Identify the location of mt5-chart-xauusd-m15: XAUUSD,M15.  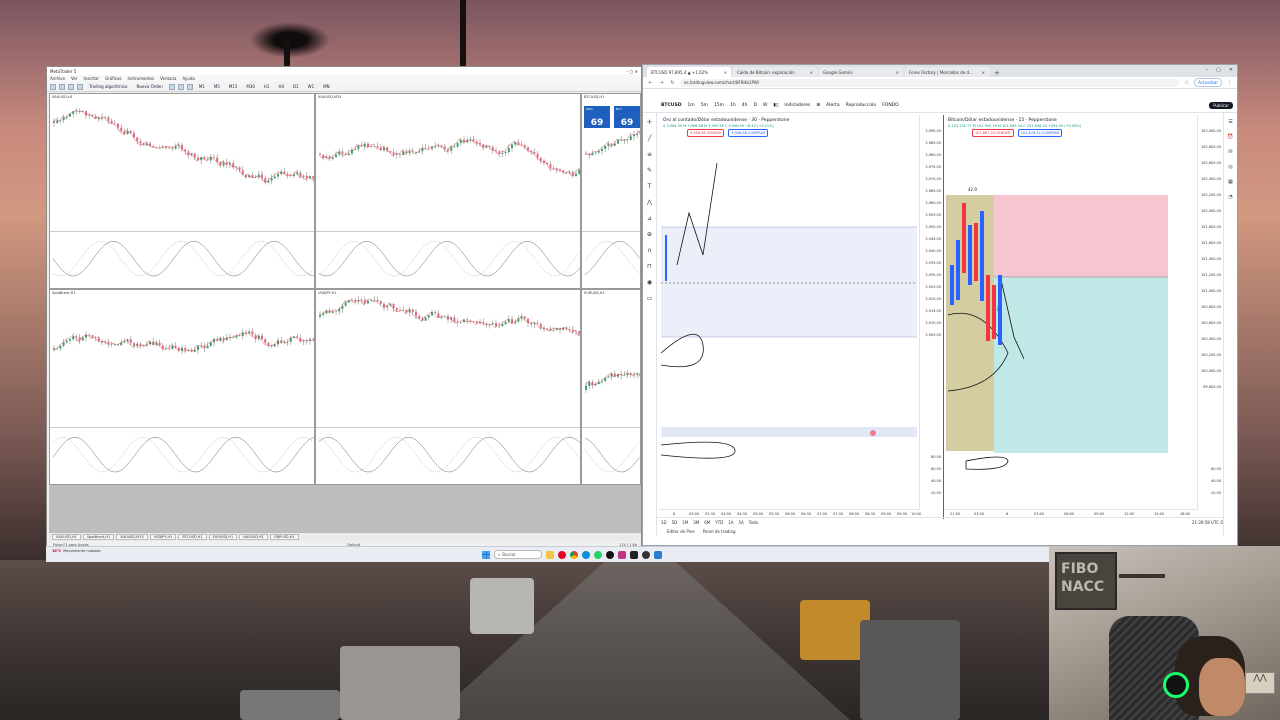
(448, 191).